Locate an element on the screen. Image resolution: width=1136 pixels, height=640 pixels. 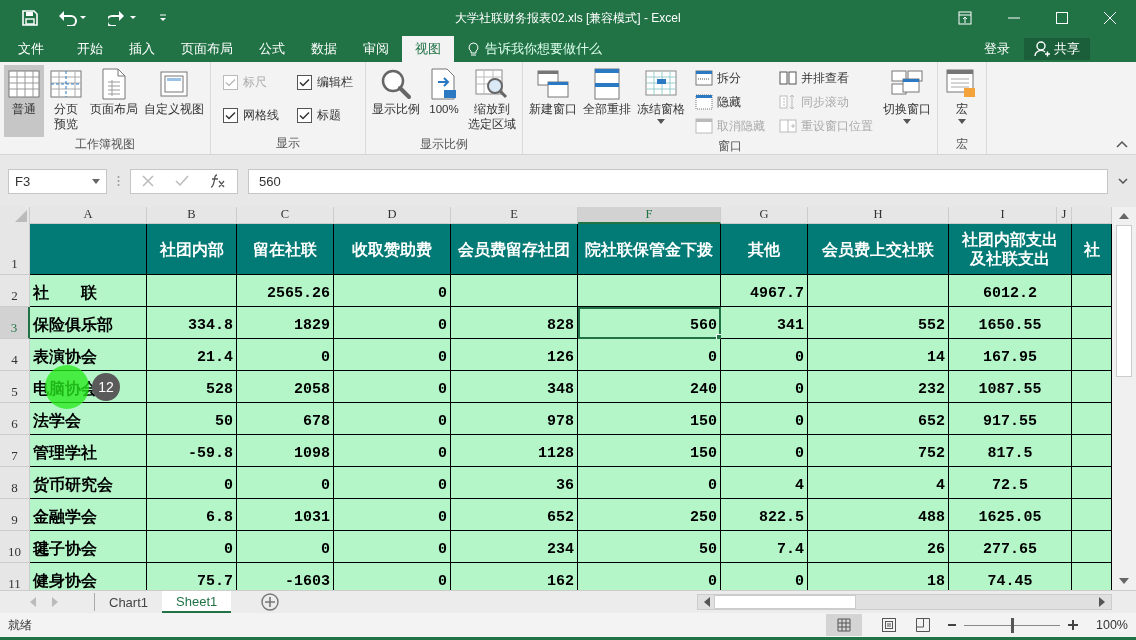
table-cell: 817.5 is located at coordinates (1010, 451).